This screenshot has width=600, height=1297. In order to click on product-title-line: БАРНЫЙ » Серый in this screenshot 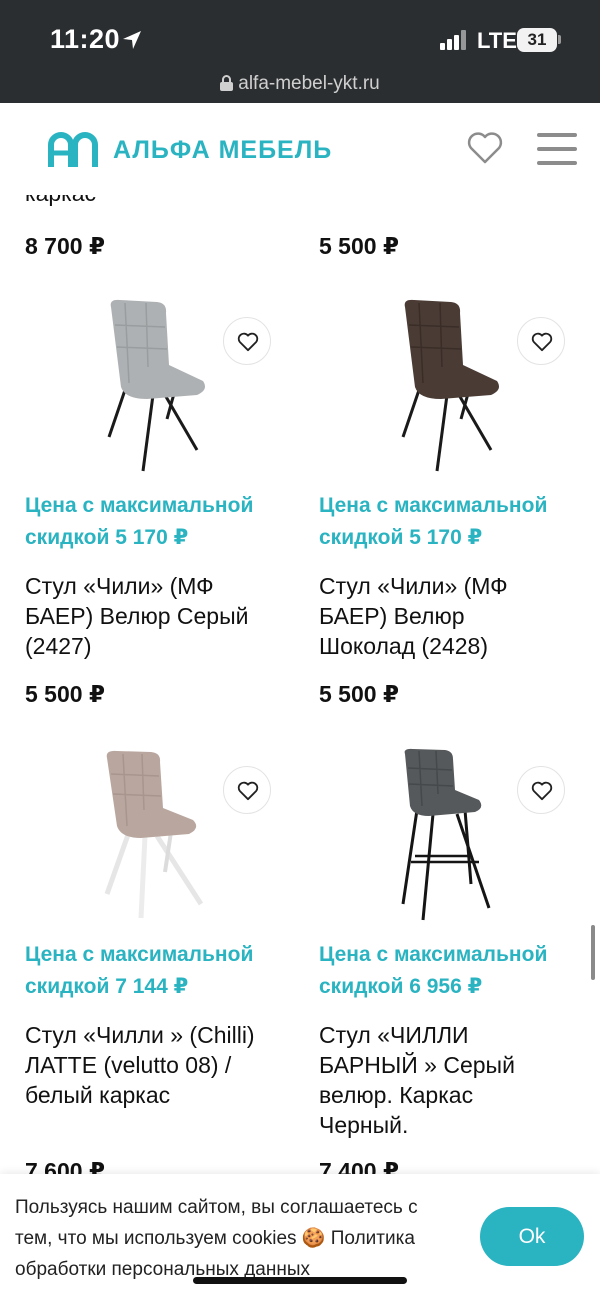, I will do `click(451, 1065)`.